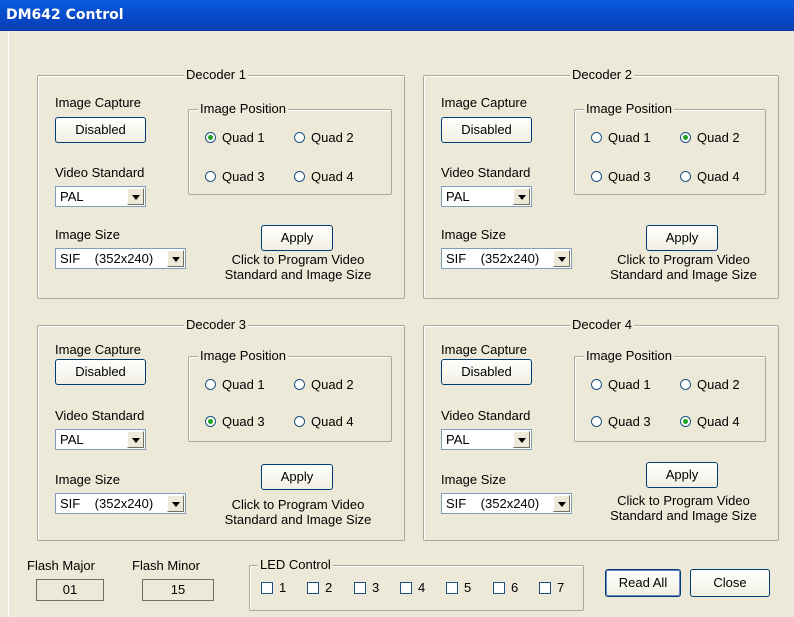 The height and width of the screenshot is (617, 794). I want to click on title-bar: DM642 Control, so click(397, 15).